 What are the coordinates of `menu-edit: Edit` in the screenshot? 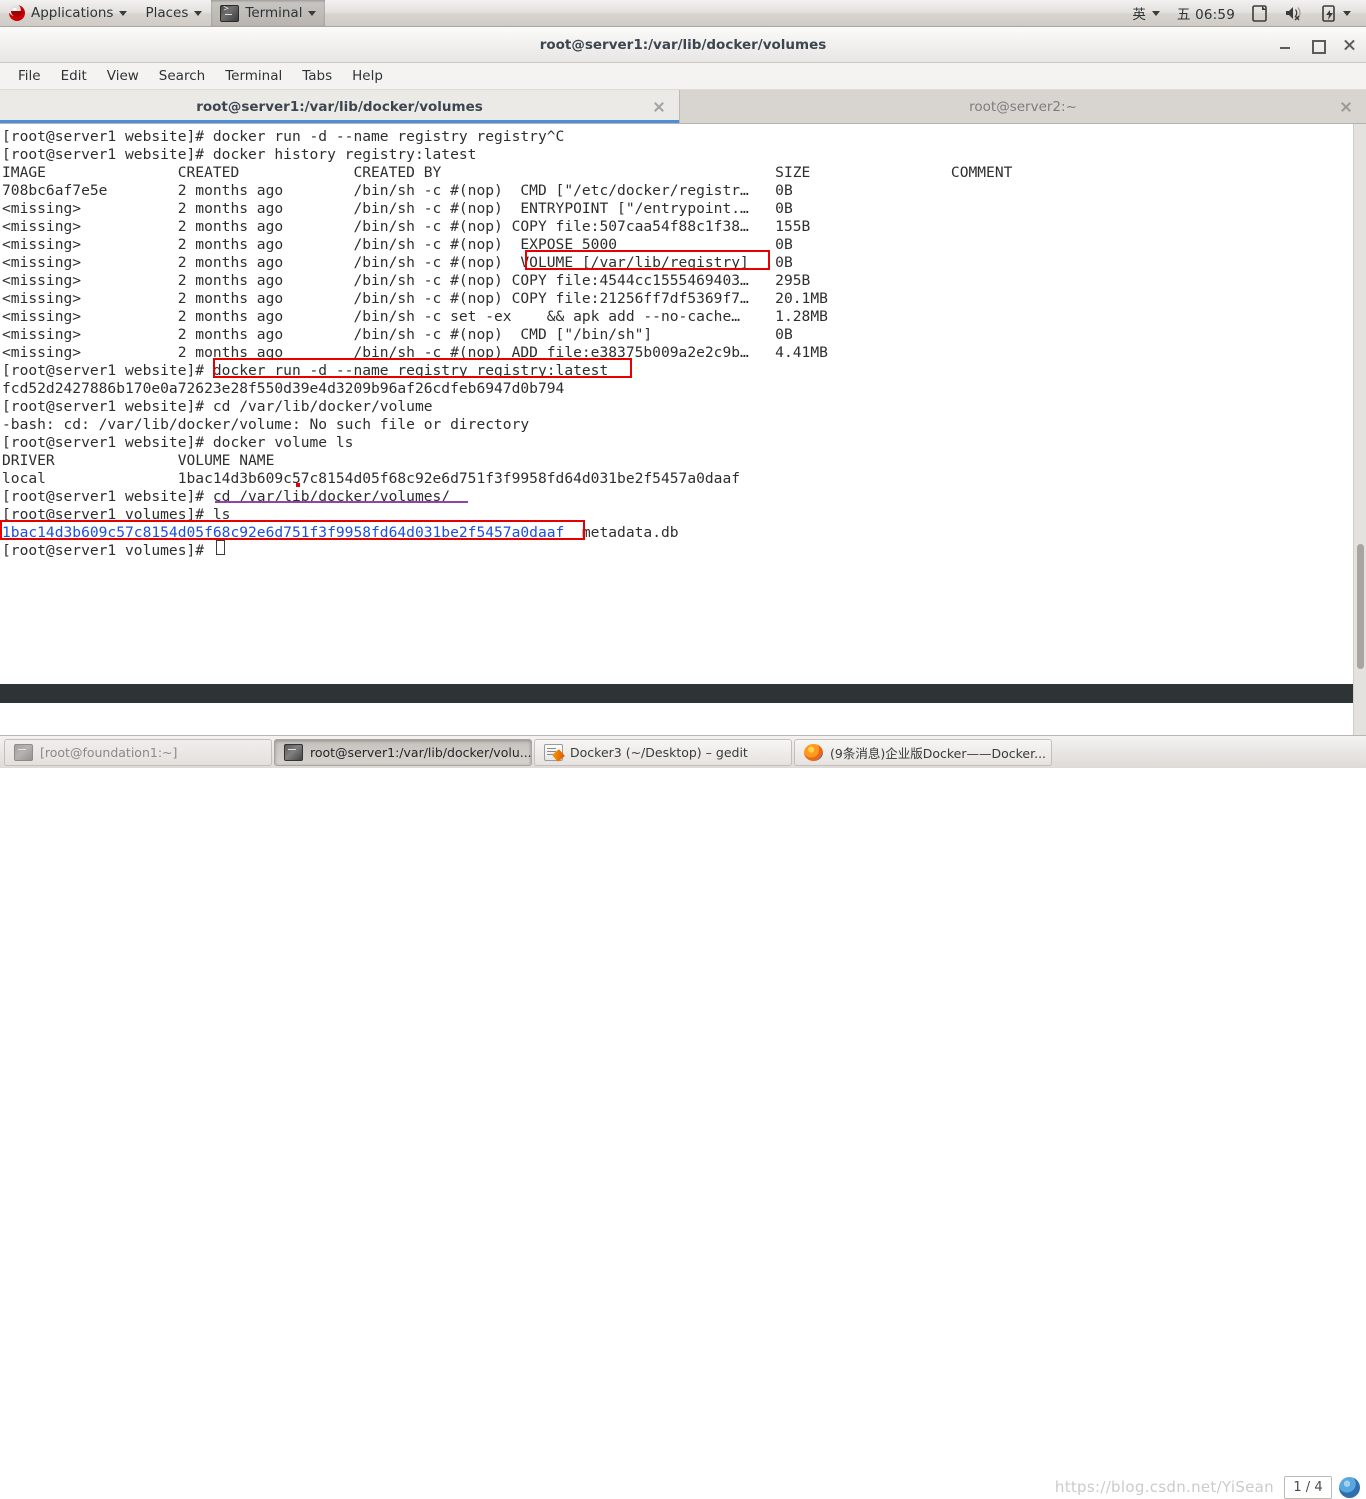 It's located at (74, 76).